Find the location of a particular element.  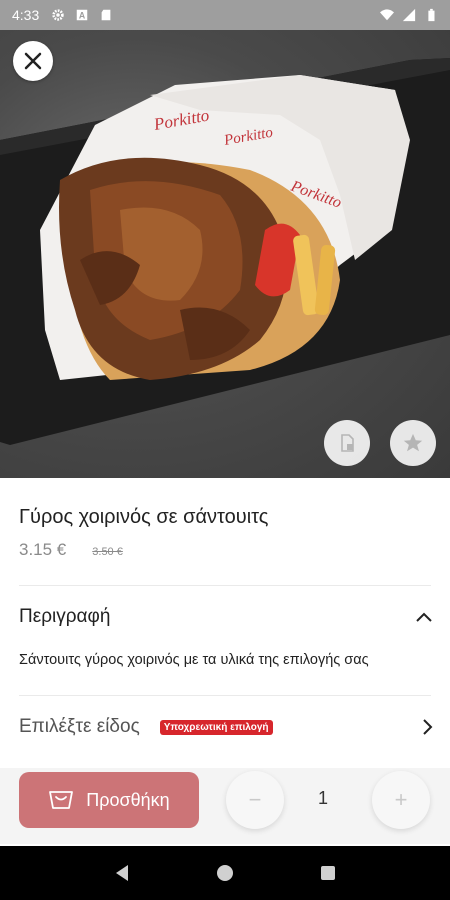

recents-icon is located at coordinates (328, 873).